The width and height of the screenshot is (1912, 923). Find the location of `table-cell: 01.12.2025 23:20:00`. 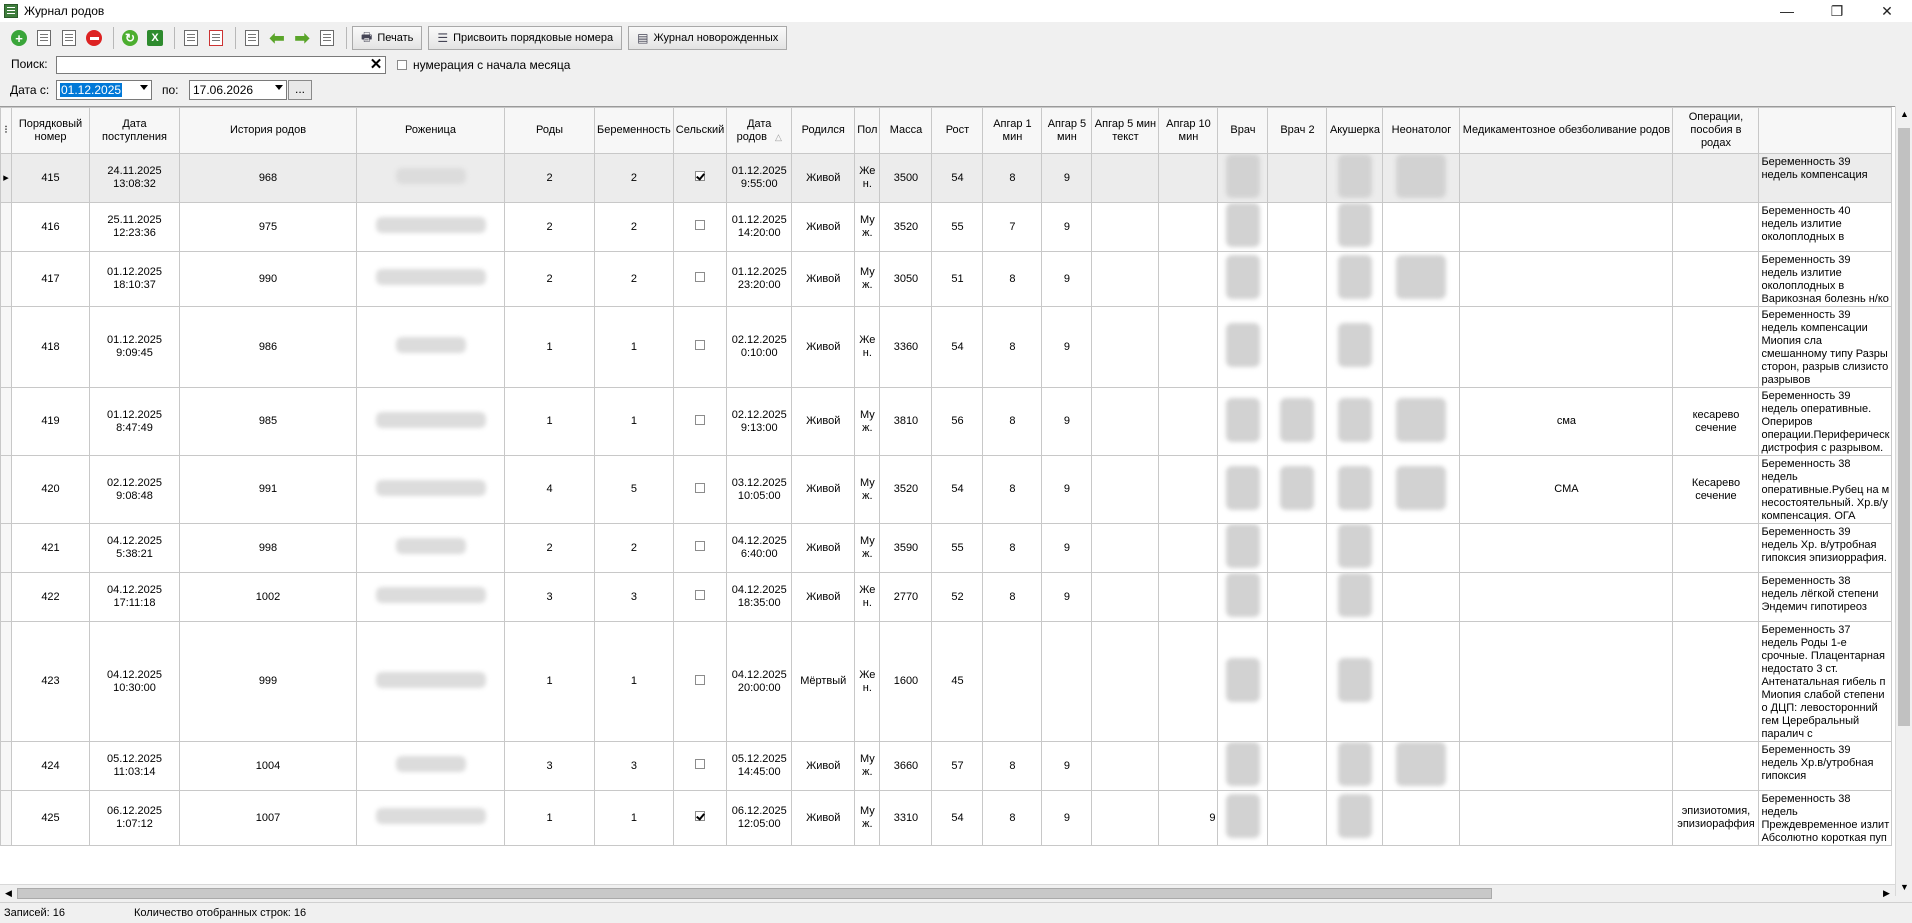

table-cell: 01.12.2025 23:20:00 is located at coordinates (759, 279).